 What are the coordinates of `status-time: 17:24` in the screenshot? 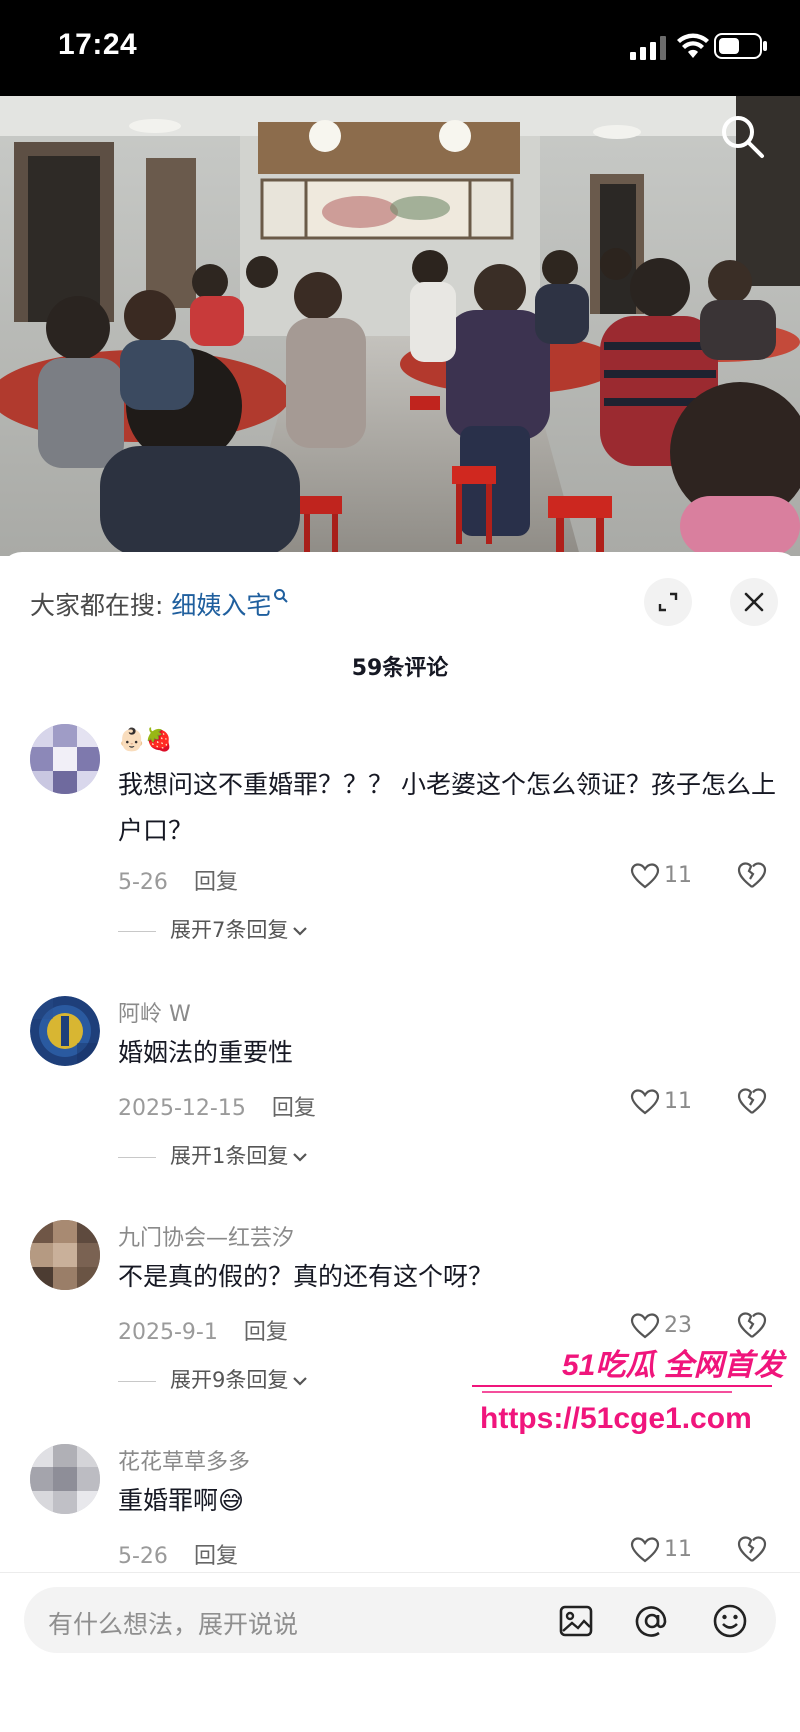 It's located at (98, 44).